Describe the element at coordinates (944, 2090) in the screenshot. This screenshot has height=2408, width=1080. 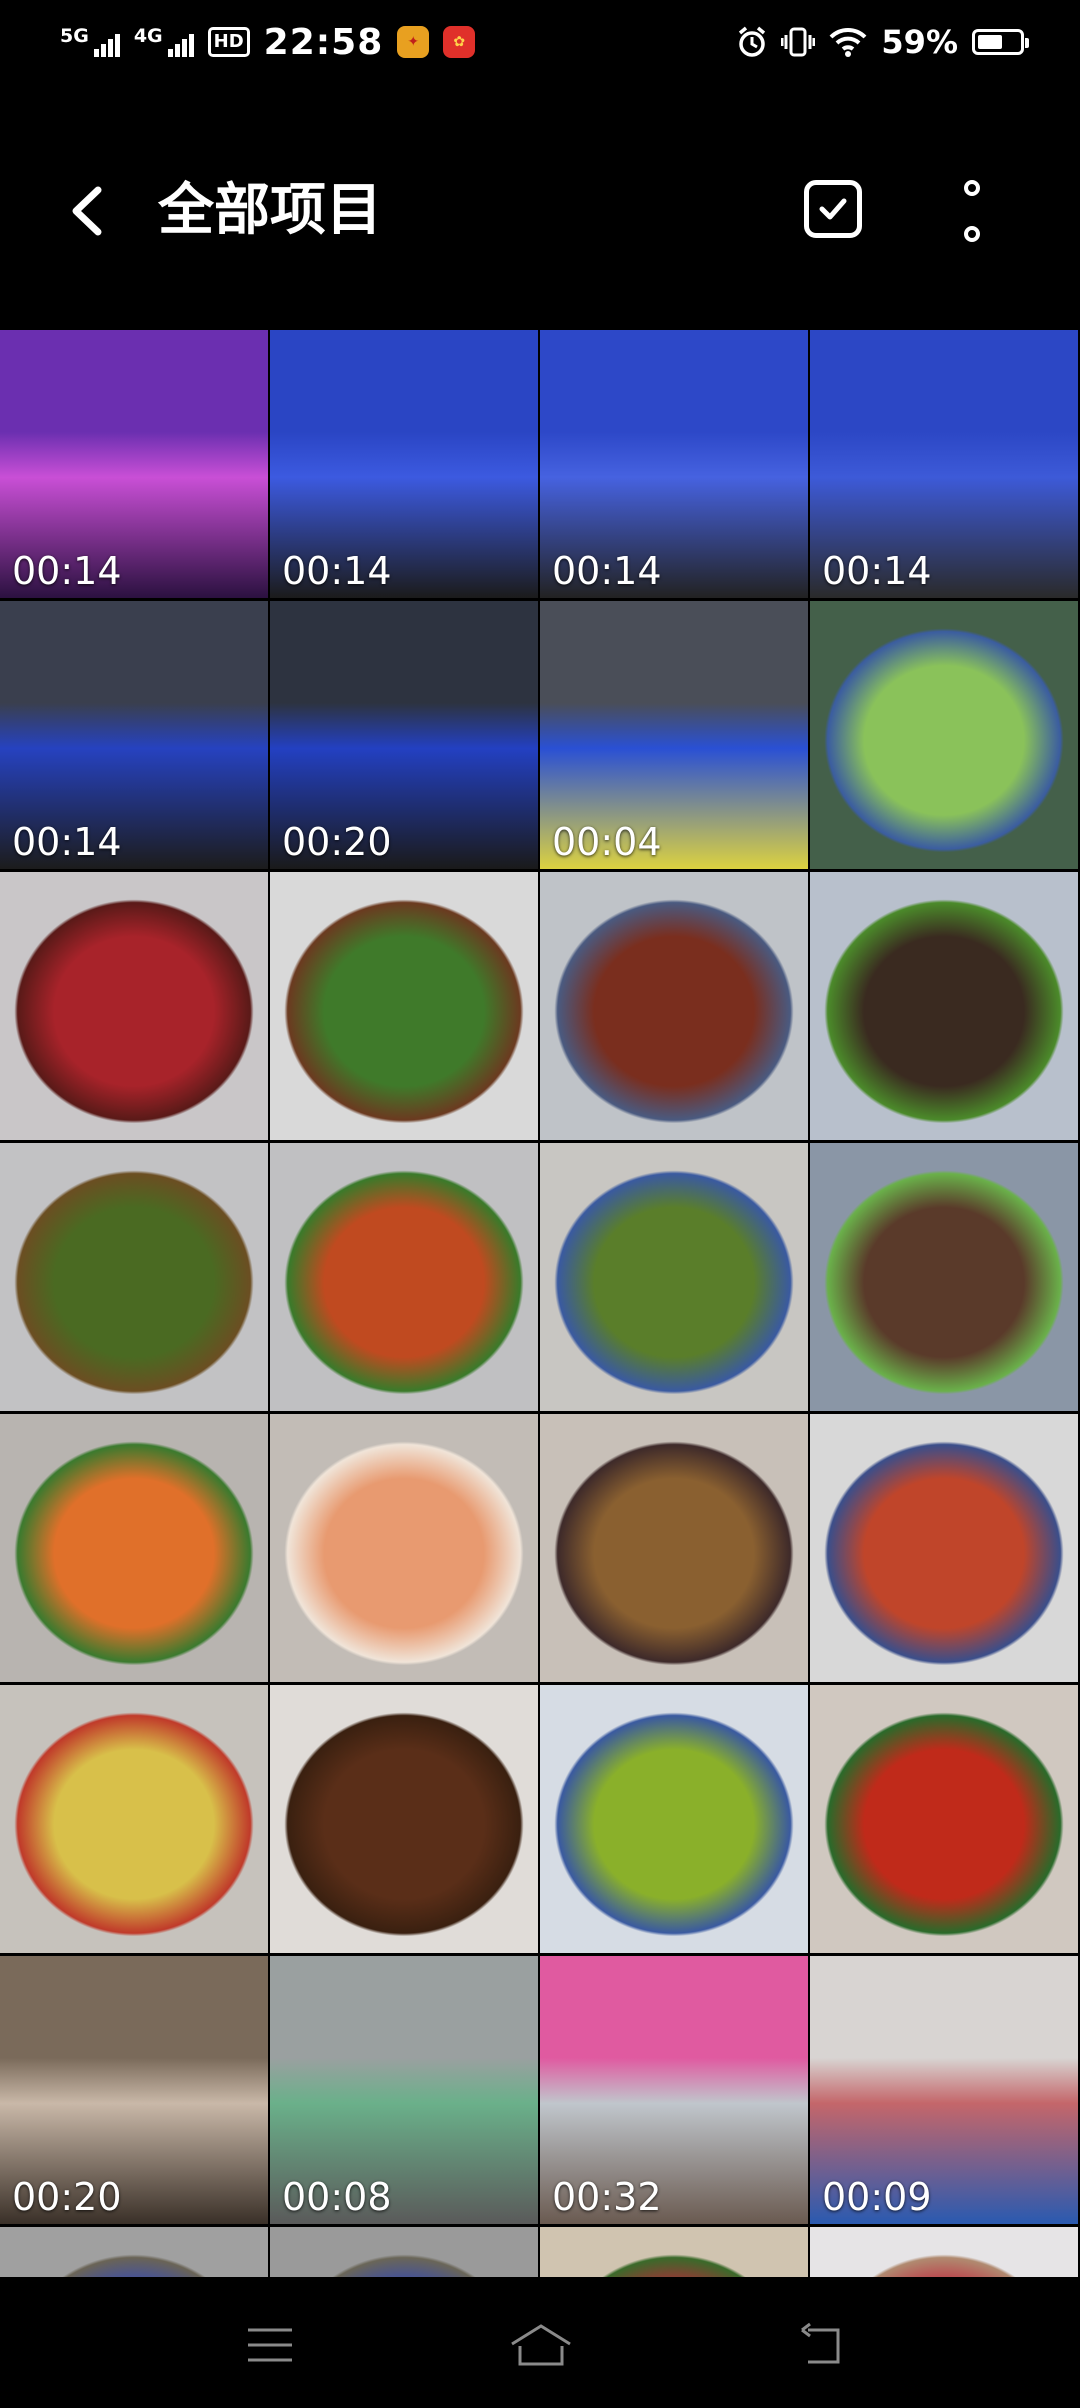
I see `video-thumbnail: 00:09` at that location.